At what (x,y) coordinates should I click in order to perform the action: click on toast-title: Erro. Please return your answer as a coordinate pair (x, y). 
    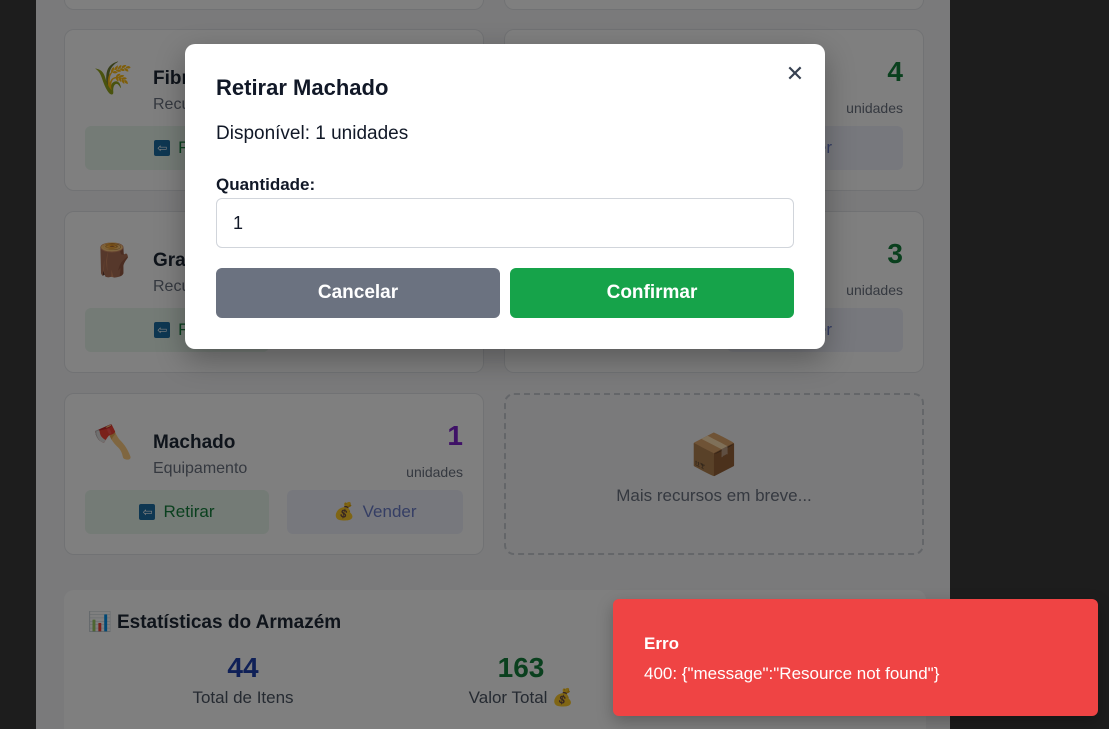
    Looking at the image, I should click on (661, 643).